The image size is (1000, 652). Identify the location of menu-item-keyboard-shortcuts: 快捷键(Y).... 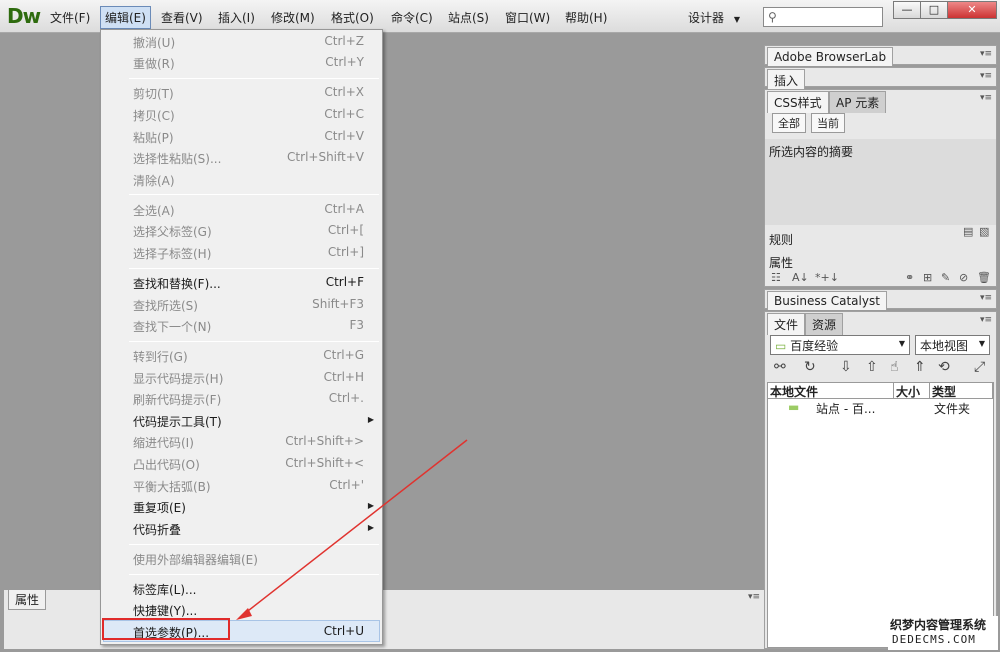
(165, 610).